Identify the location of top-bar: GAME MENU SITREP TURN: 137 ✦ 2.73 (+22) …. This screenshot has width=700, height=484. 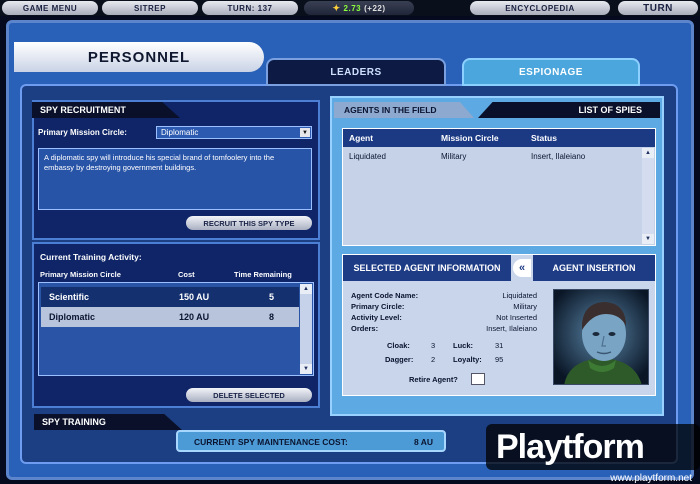
(350, 8).